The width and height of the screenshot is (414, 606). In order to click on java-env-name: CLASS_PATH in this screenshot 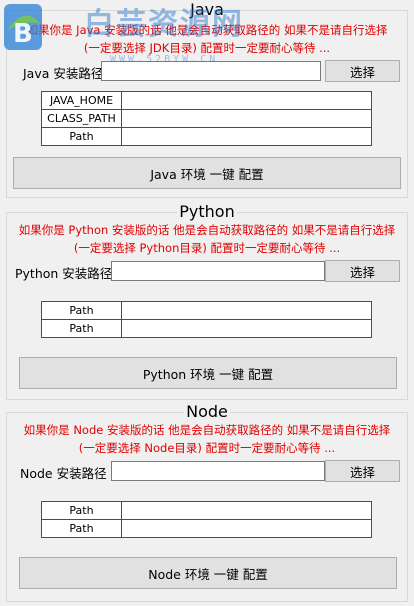, I will do `click(81, 118)`.